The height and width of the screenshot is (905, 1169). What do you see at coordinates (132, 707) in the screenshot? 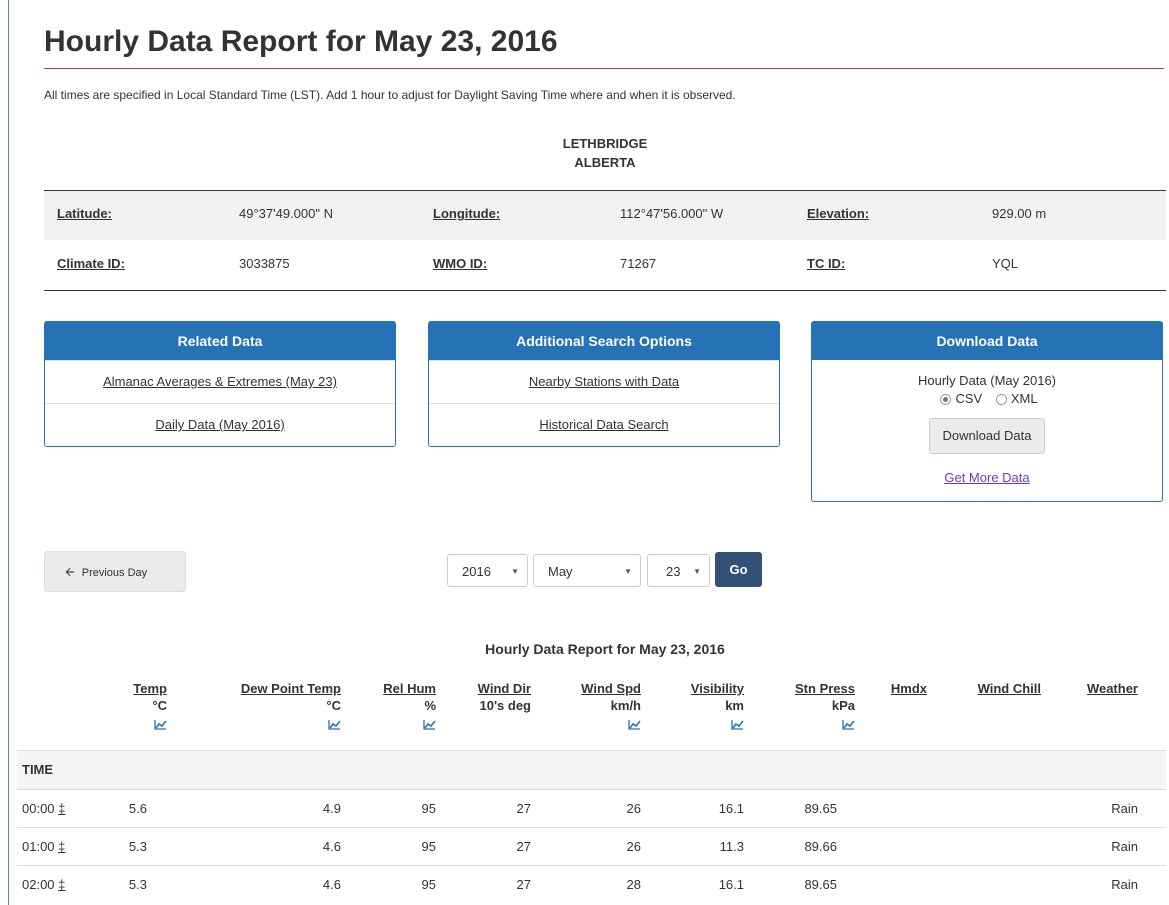
I see `column-header: Temp °C` at bounding box center [132, 707].